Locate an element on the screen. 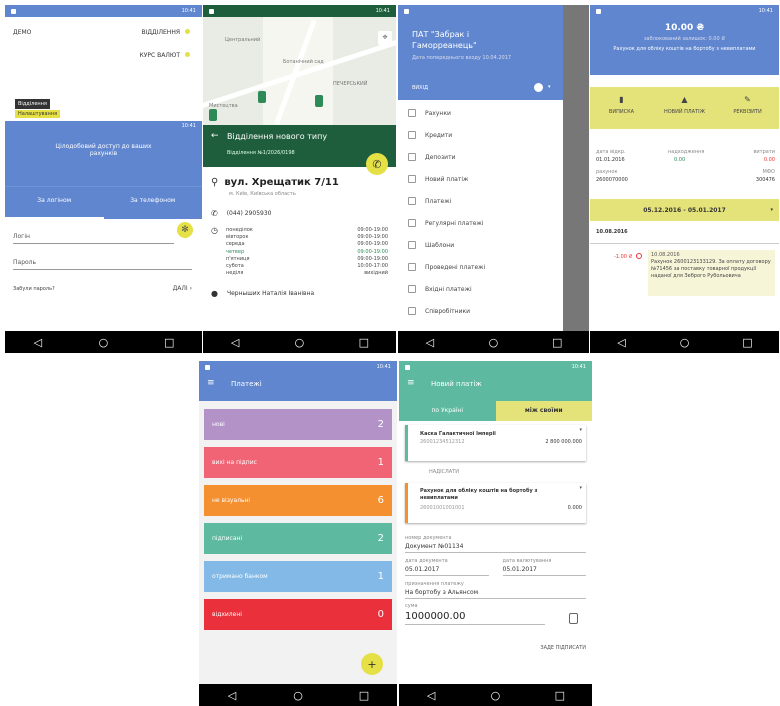 The width and height of the screenshot is (780, 706). menu-item-posted-payments: Проведені платежі is located at coordinates (480, 267).